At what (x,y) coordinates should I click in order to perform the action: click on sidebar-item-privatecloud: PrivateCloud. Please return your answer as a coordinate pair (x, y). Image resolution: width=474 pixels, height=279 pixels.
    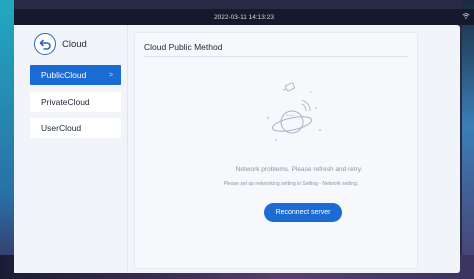
    Looking at the image, I should click on (75, 102).